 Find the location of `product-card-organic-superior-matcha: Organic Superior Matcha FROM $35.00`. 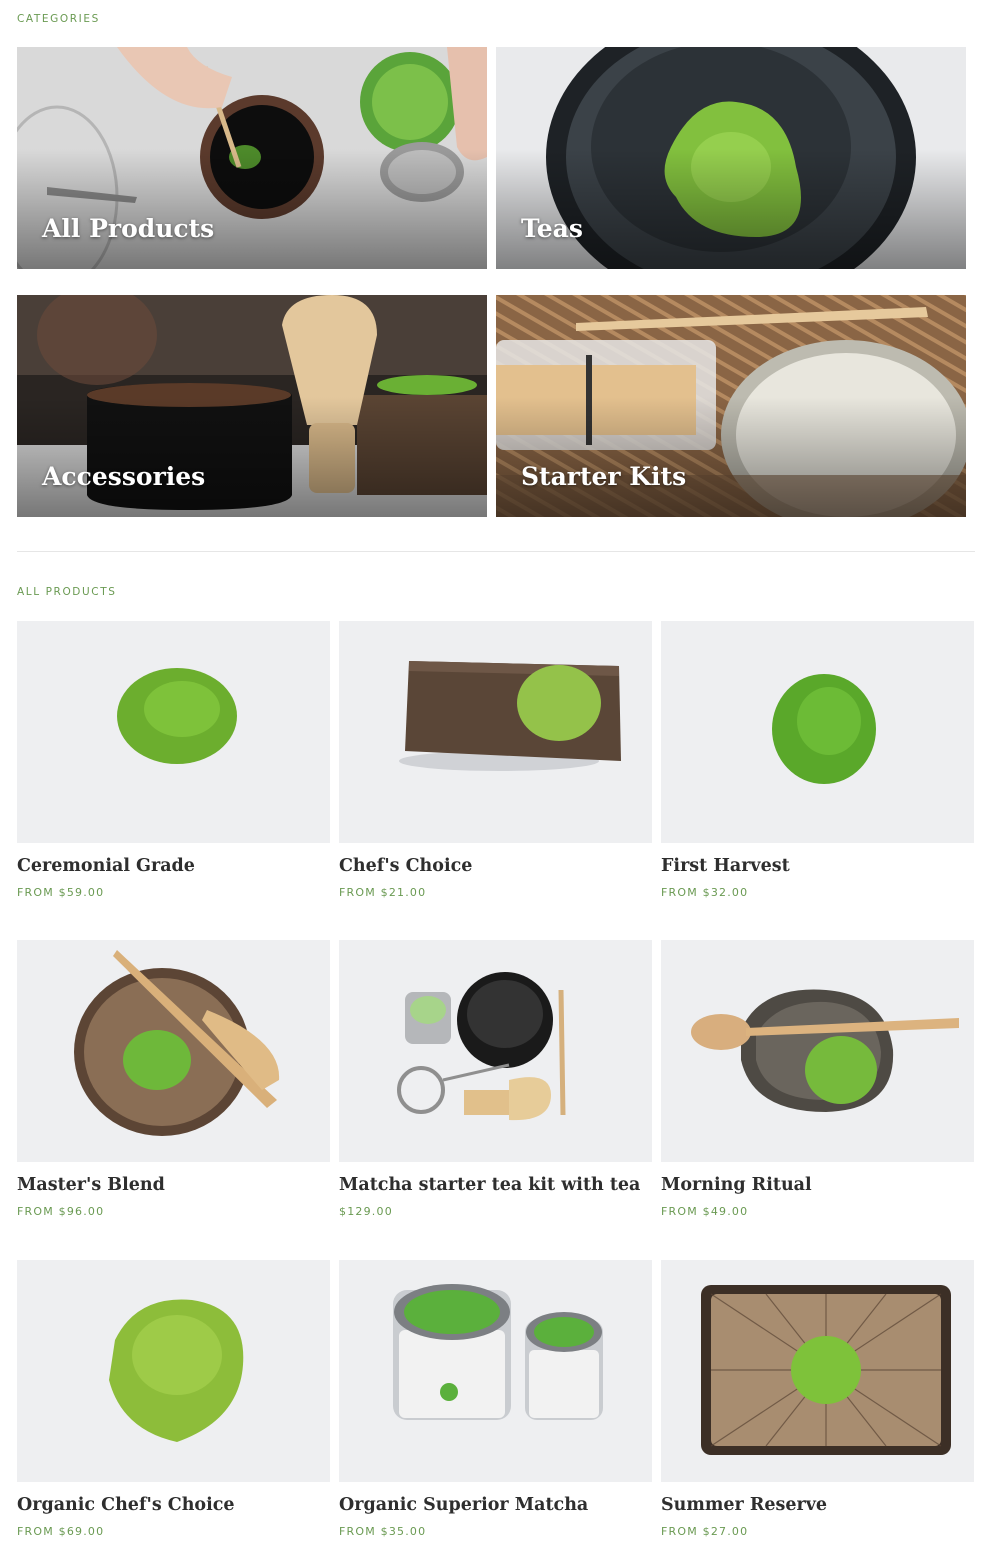

product-card-organic-superior-matcha: Organic Superior Matcha FROM $35.00 is located at coordinates (495, 1399).